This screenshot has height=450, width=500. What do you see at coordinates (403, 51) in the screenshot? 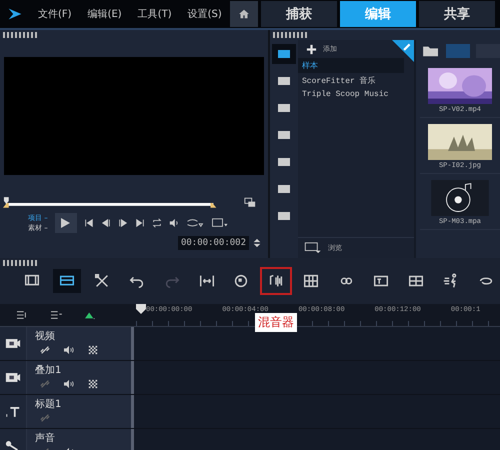
I see `pin-icon` at bounding box center [403, 51].